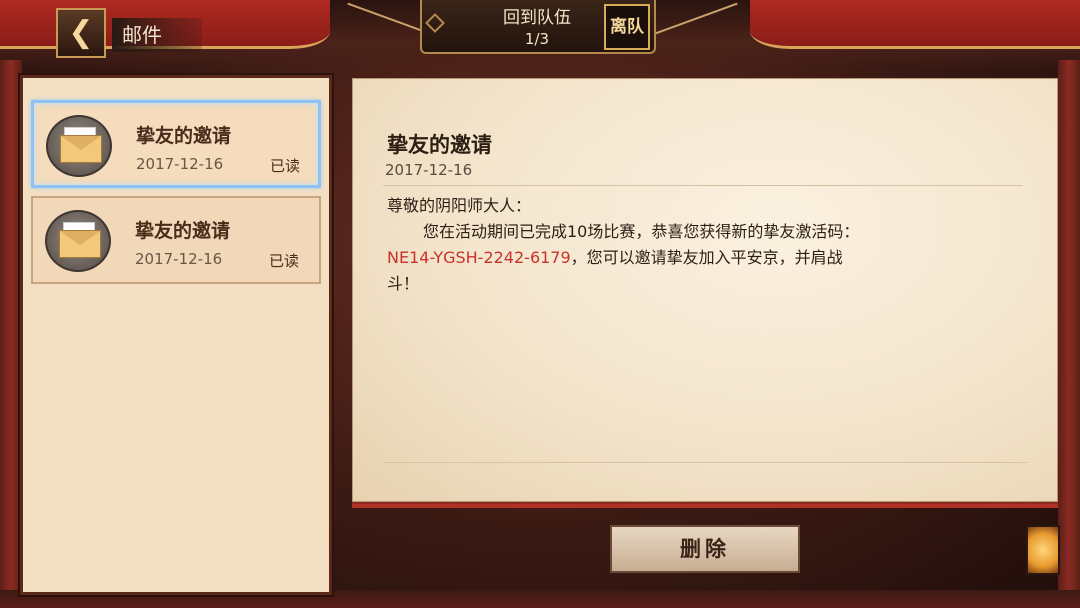 The width and height of the screenshot is (1080, 608). I want to click on back-button: ❮, so click(81, 33).